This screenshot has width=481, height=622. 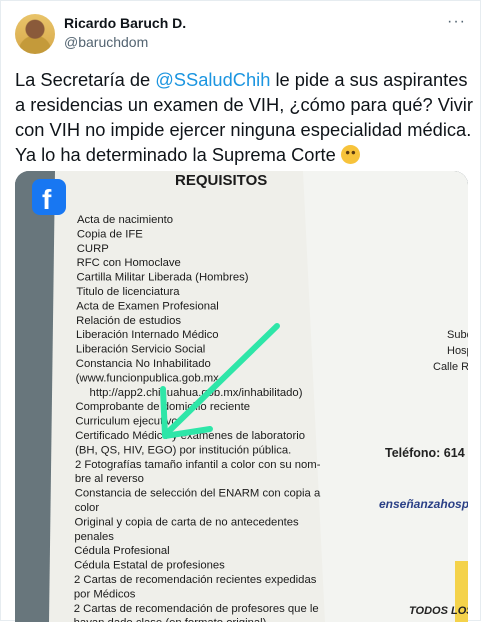 I want to click on more-options-icon: ···, so click(x=456, y=22).